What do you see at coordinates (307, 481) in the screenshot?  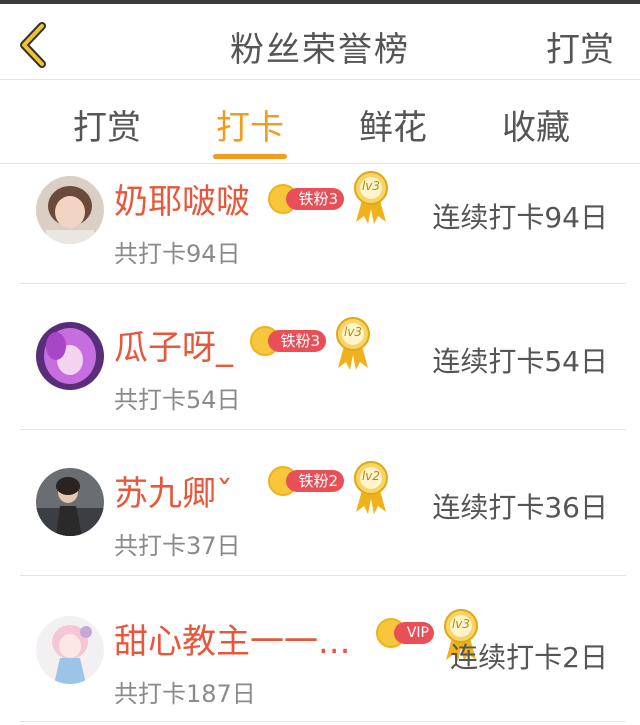 I see `fan-badge: 铁粉2` at bounding box center [307, 481].